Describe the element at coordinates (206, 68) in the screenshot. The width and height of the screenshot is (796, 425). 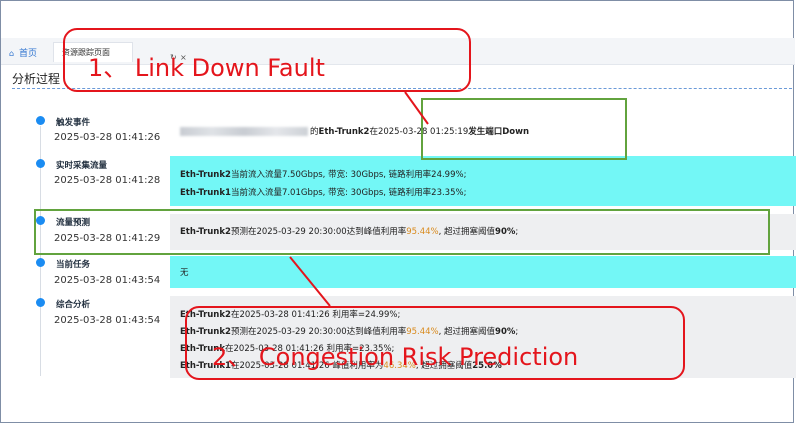
I see `callout-link-down-text: 1、 Link Down Fault` at that location.